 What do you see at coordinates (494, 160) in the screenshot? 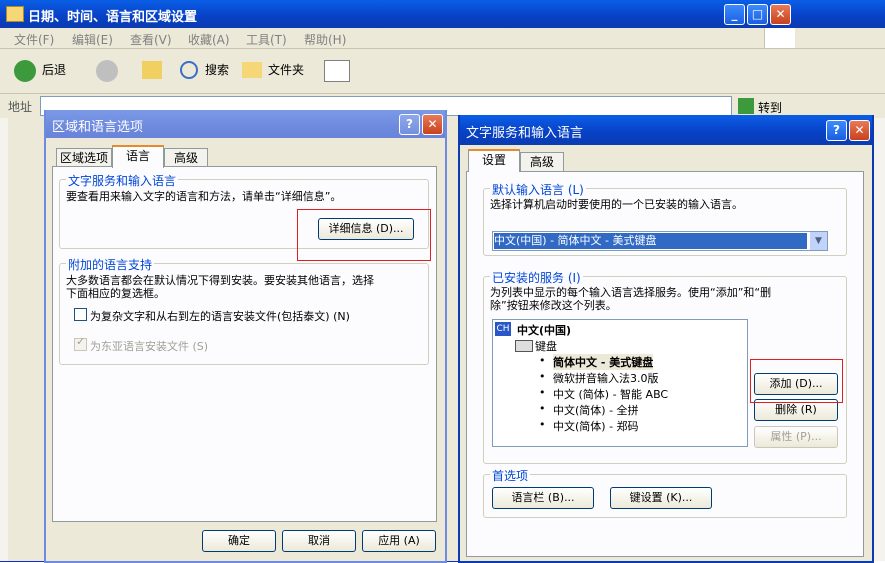
I see `tab-settings: 设置` at bounding box center [494, 160].